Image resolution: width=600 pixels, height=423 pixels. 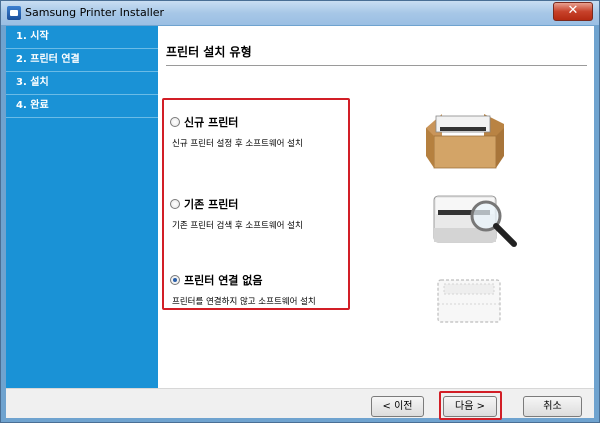 I want to click on printer-box-icon, so click(x=465, y=141).